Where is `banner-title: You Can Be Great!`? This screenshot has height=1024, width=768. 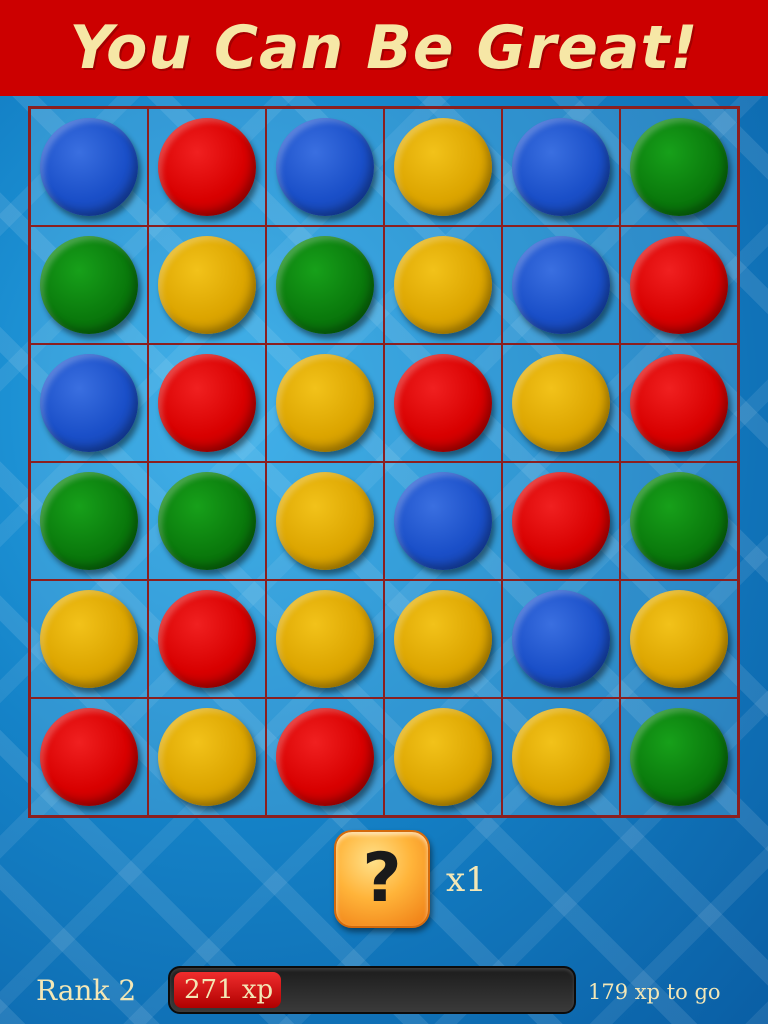 banner-title: You Can Be Great! is located at coordinates (384, 48).